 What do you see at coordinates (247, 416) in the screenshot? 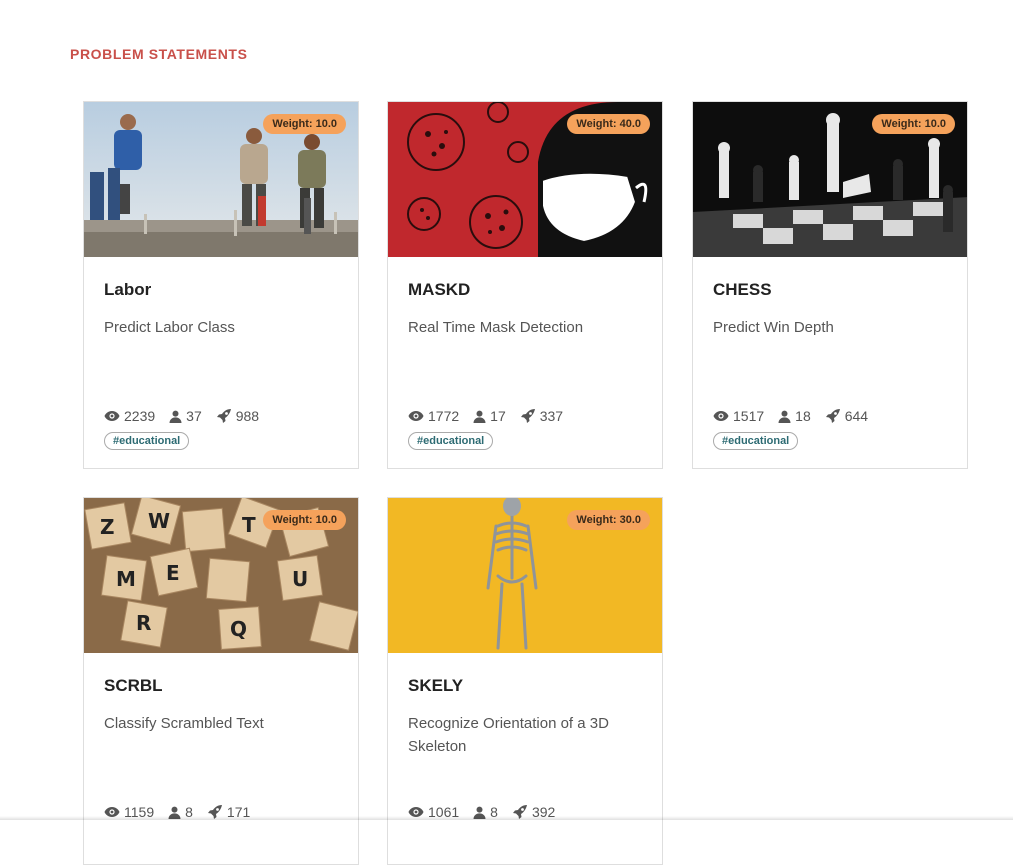
I see `submissions-count: 988` at bounding box center [247, 416].